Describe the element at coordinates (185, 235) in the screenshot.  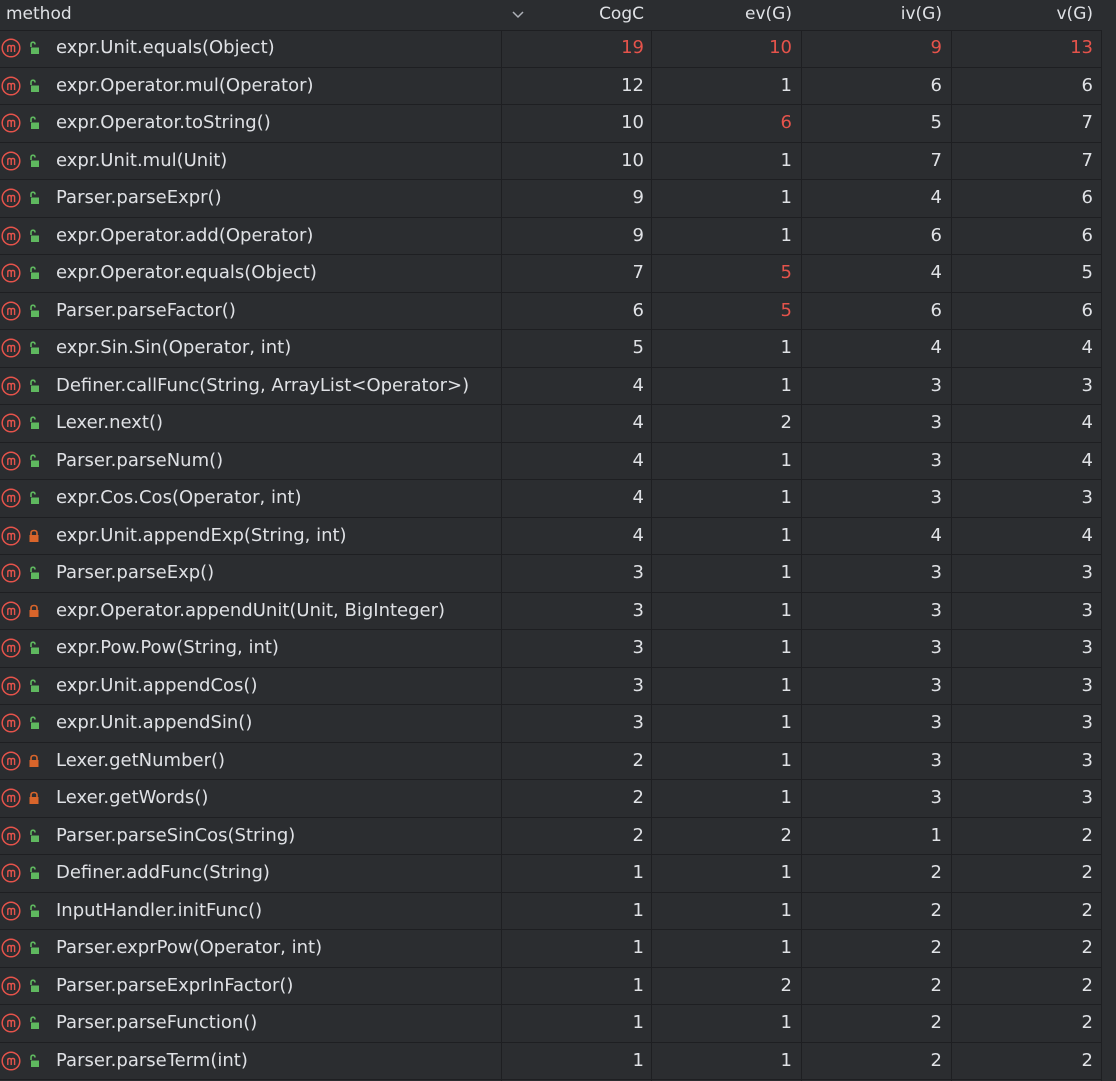
I see `method-name: expr.Operator.add(Operator)` at that location.